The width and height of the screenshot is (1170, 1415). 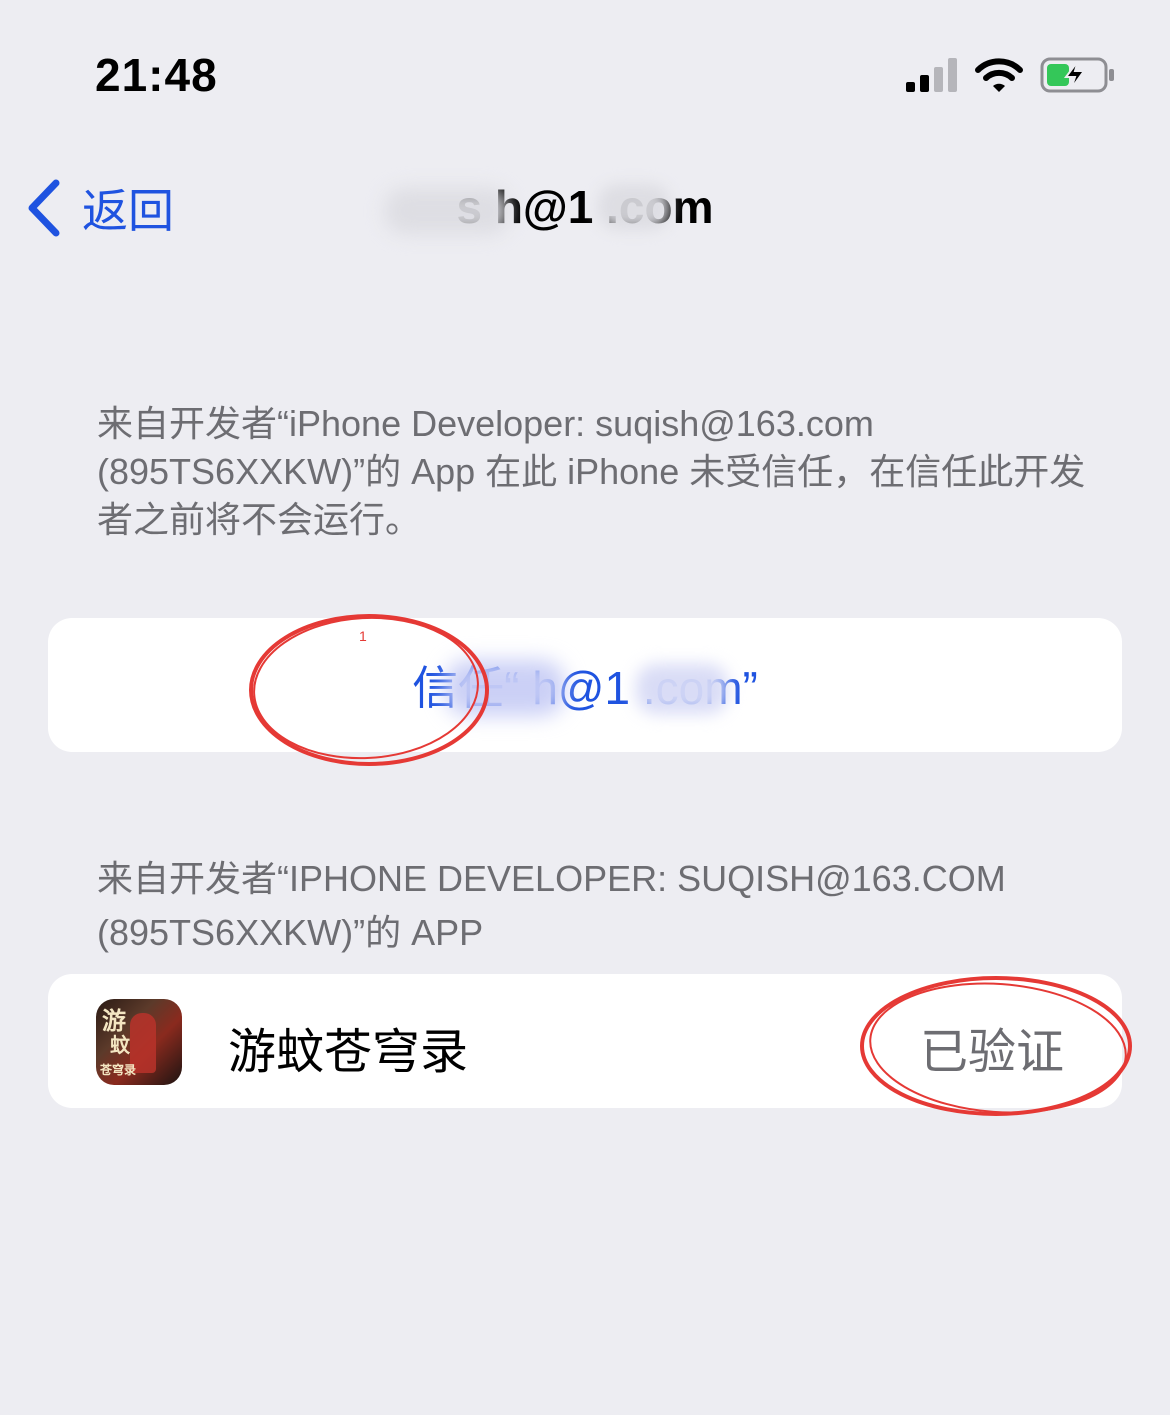 I want to click on trust-developer-button: 信任“ h@1 .com”, so click(x=585, y=685).